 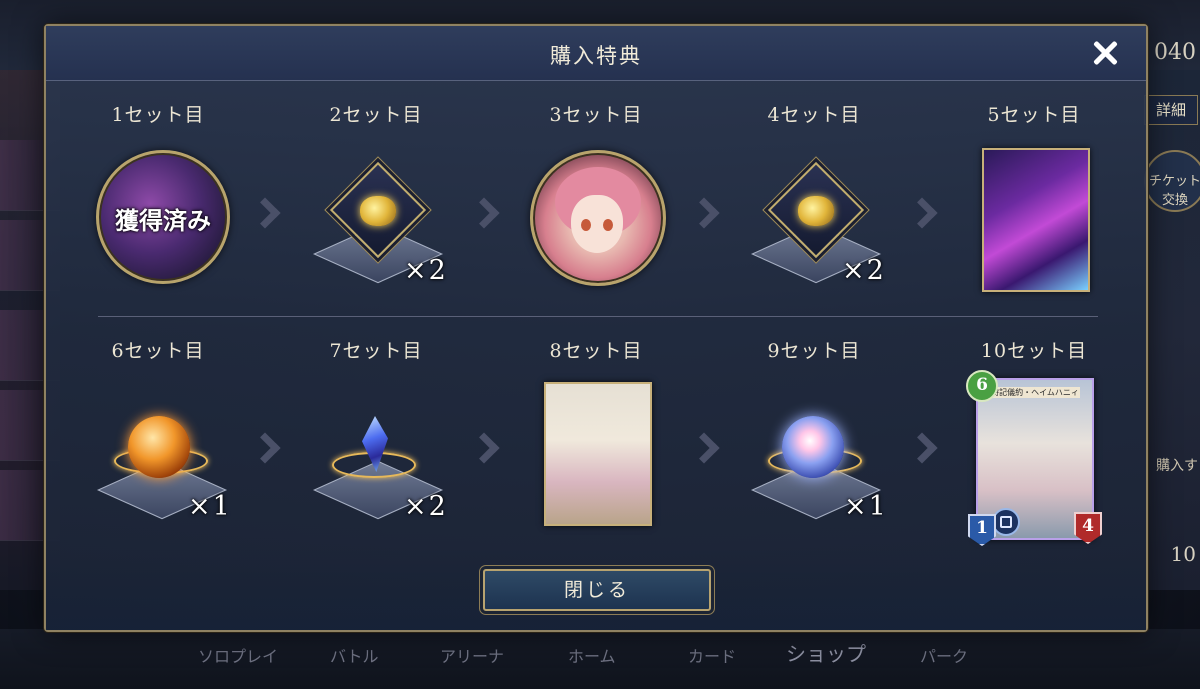 What do you see at coordinates (1034, 351) in the screenshot?
I see `reward-label: 10セット目` at bounding box center [1034, 351].